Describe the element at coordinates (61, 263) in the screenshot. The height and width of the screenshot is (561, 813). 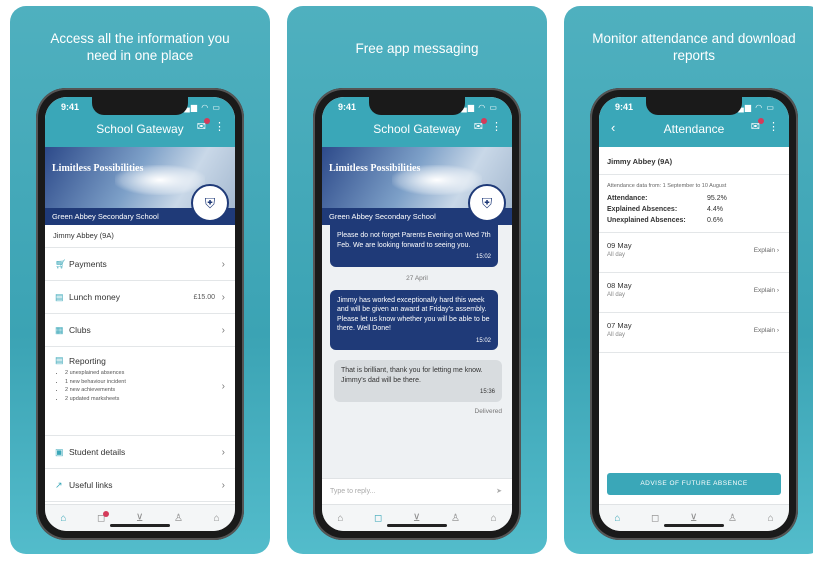
I see `cart-icon: 🛒︎` at that location.